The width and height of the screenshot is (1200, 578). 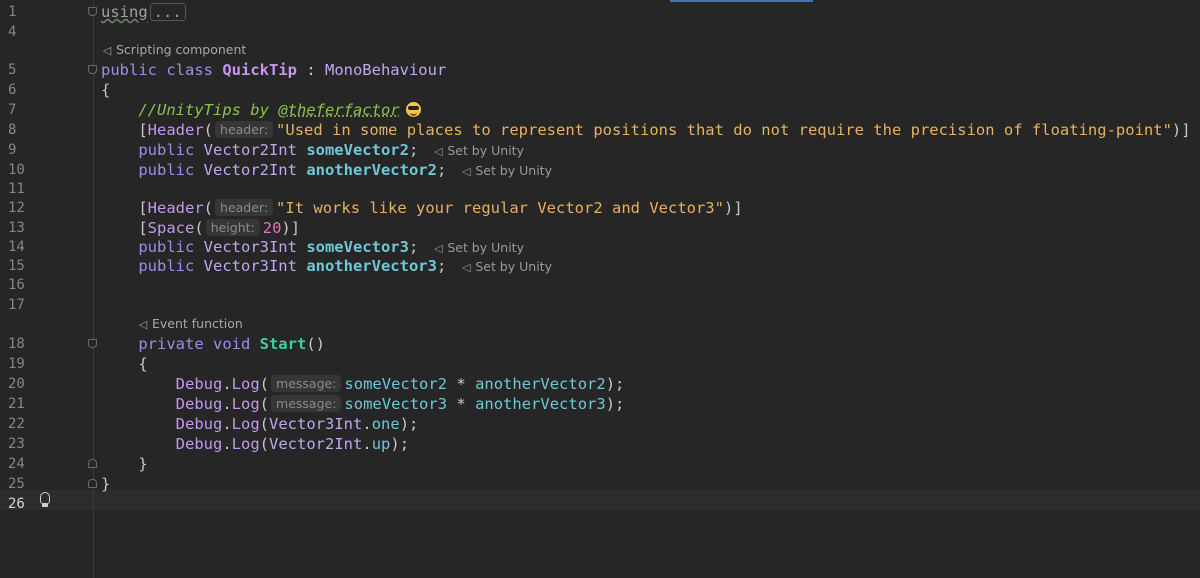 I want to click on code-token: (), so click(x=315, y=344).